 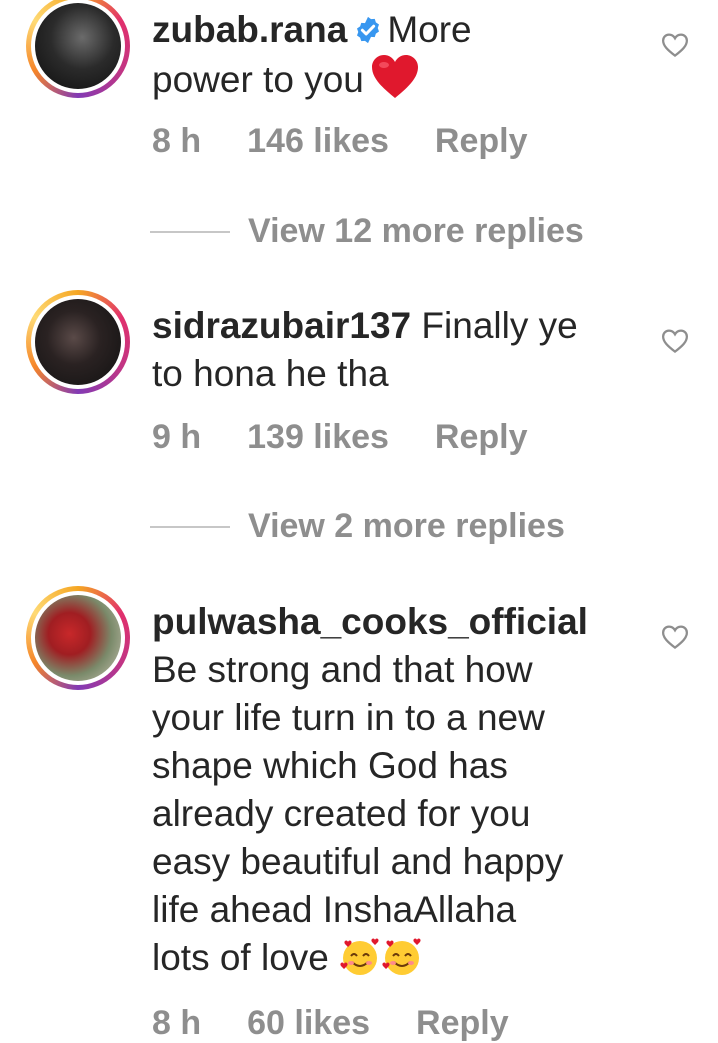 What do you see at coordinates (358, 861) in the screenshot?
I see `comment-body-line: easy beautiful and happy` at bounding box center [358, 861].